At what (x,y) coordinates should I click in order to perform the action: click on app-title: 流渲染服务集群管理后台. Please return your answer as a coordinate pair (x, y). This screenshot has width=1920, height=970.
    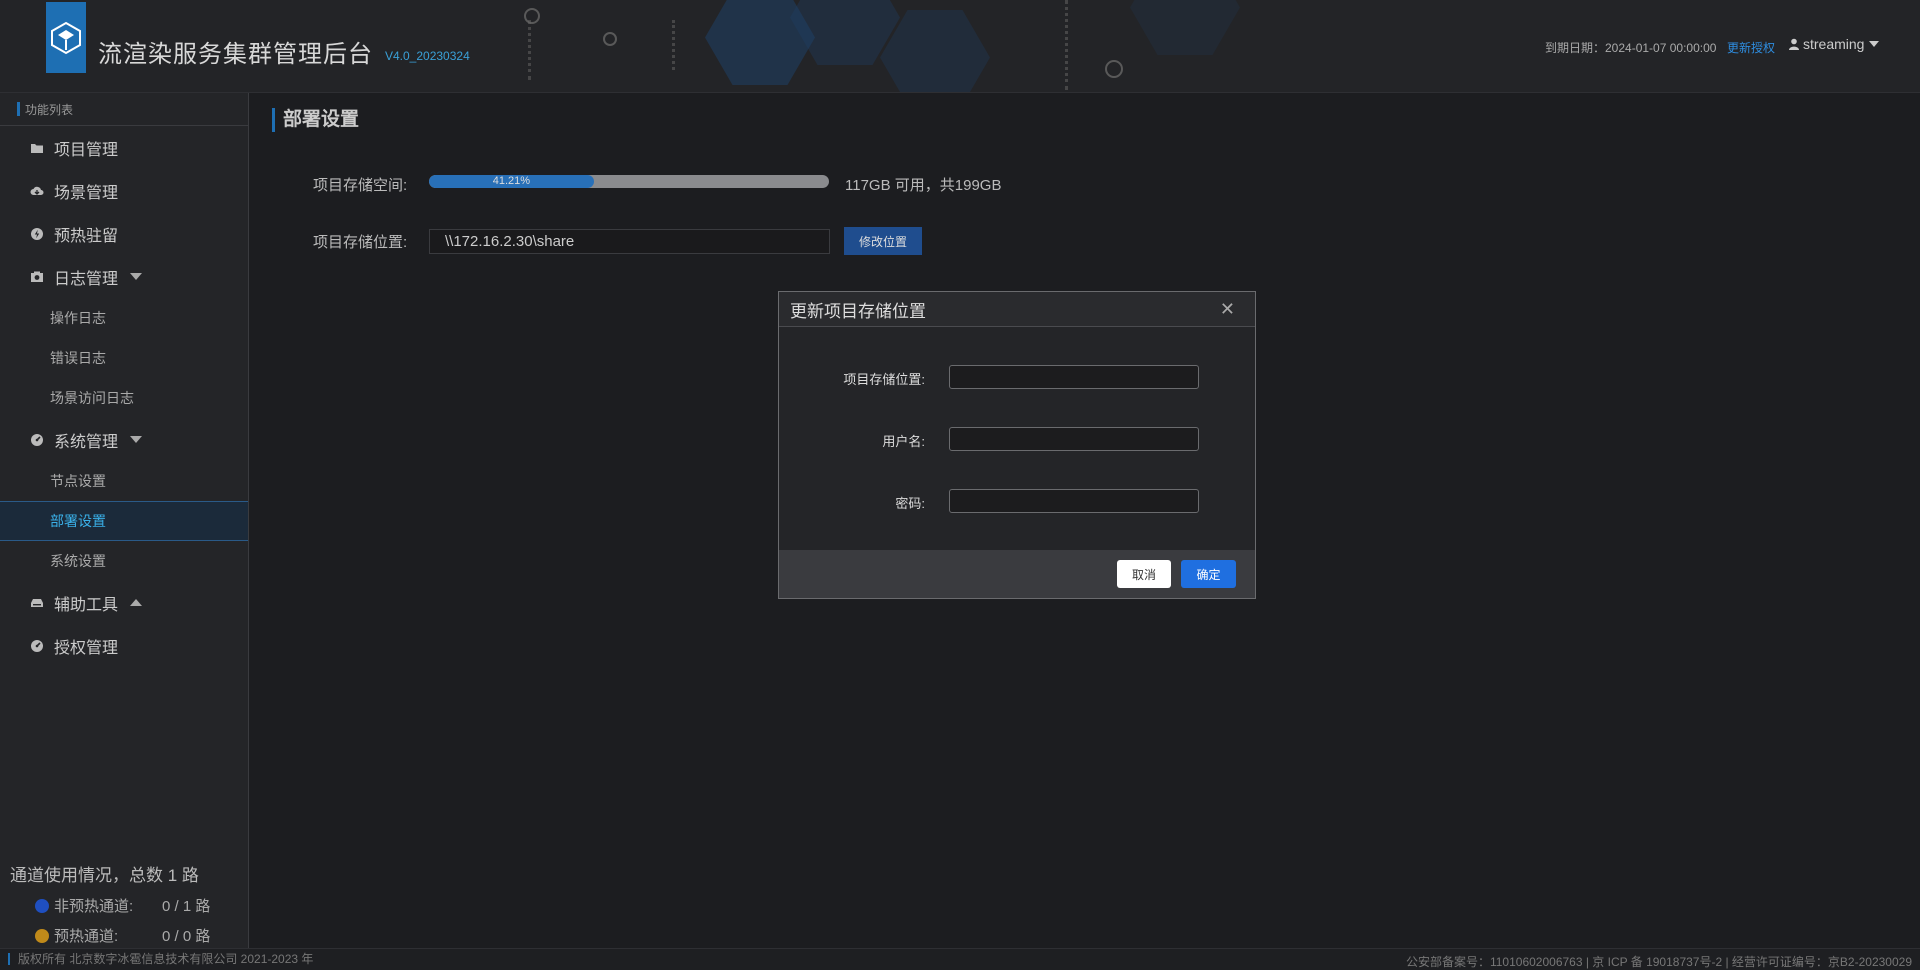
    Looking at the image, I should click on (235, 54).